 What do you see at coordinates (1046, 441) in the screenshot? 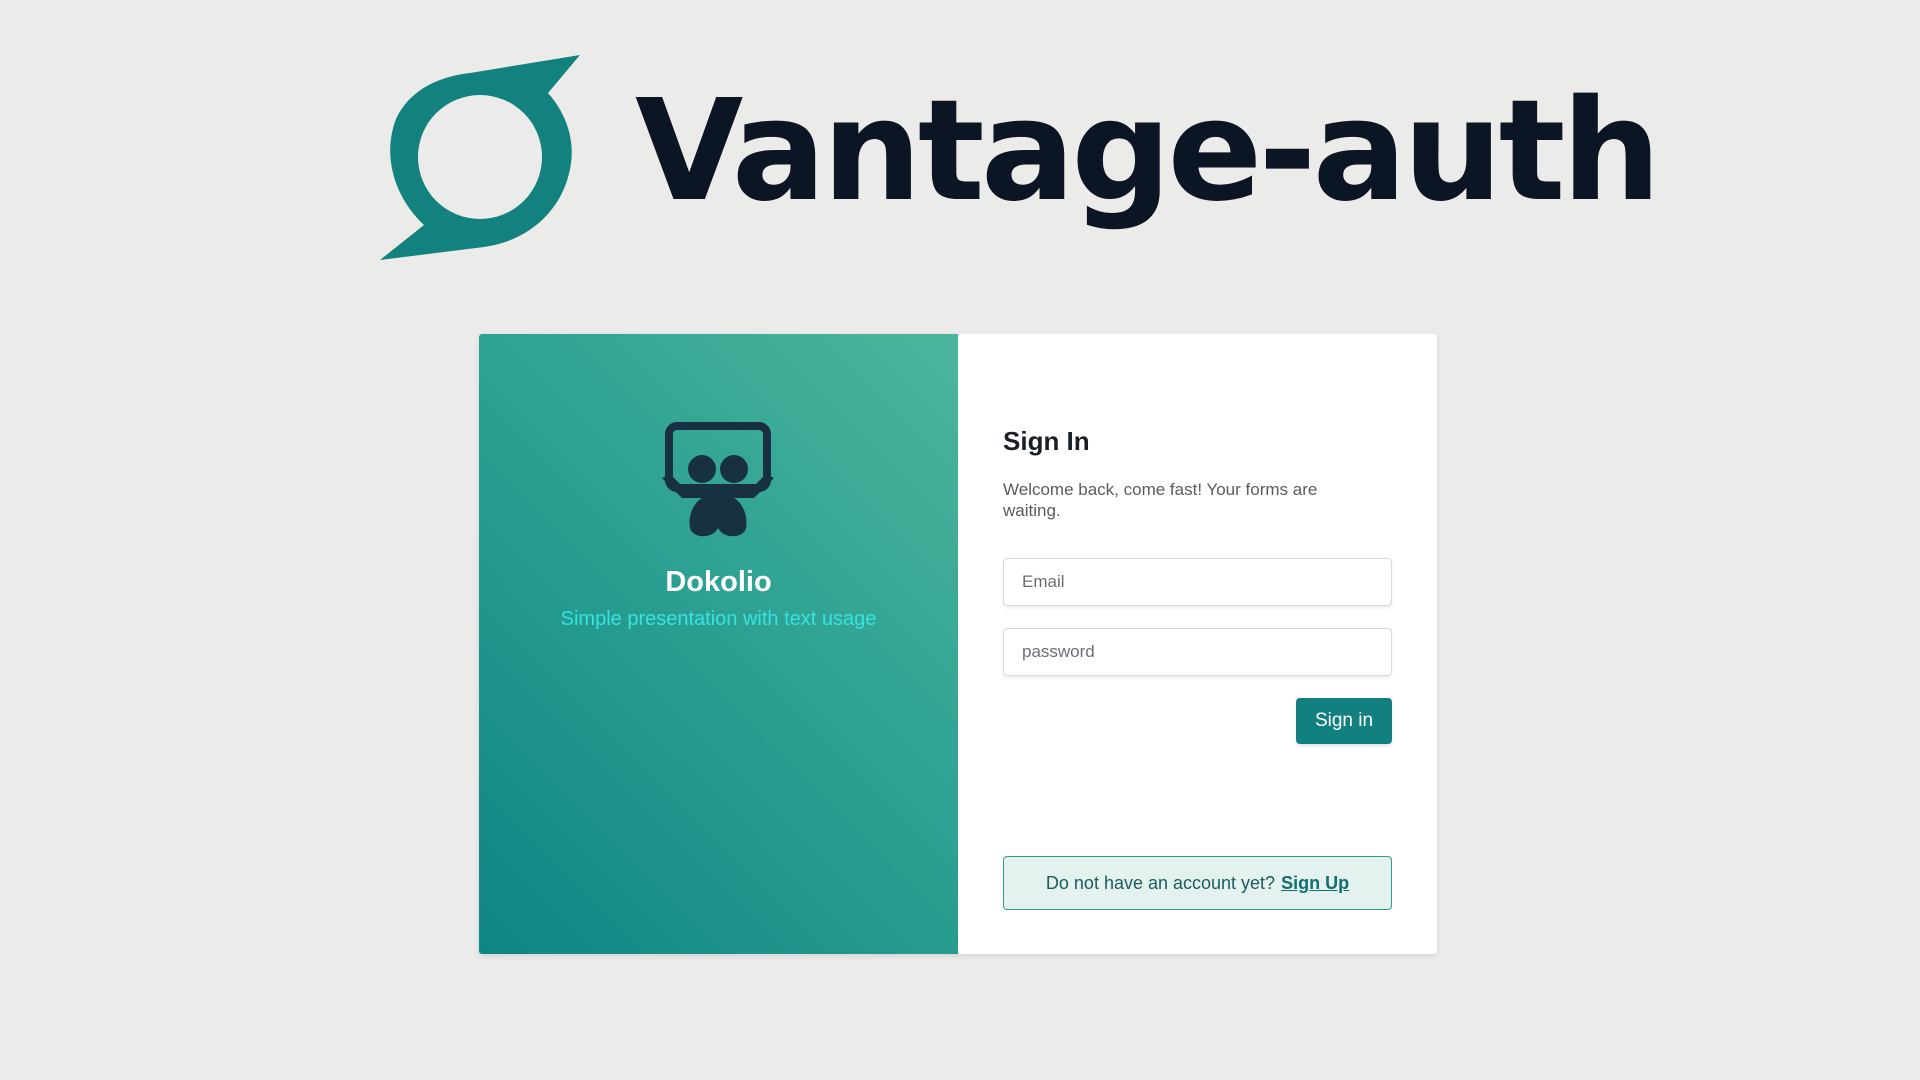
I see `signin-title: Sign In` at bounding box center [1046, 441].